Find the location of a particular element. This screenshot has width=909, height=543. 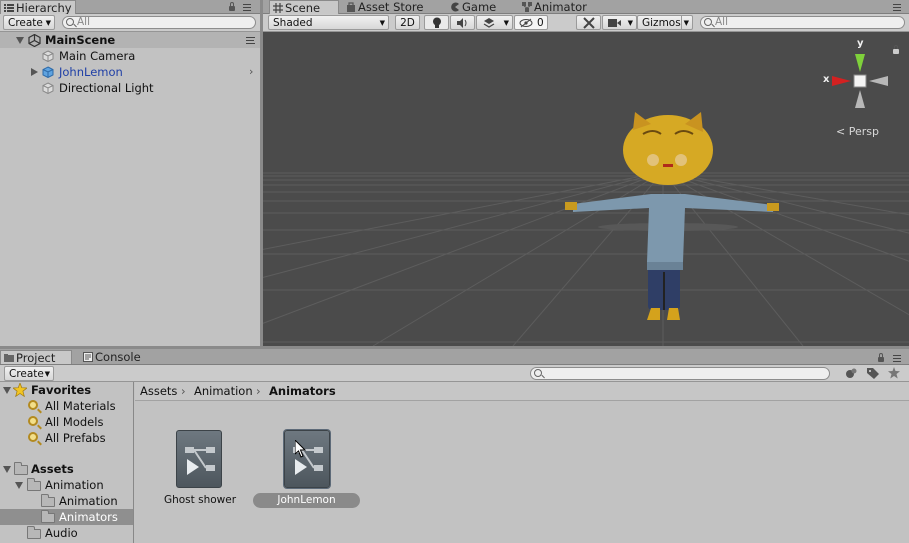

tab-animator: Animator is located at coordinates (559, 7).